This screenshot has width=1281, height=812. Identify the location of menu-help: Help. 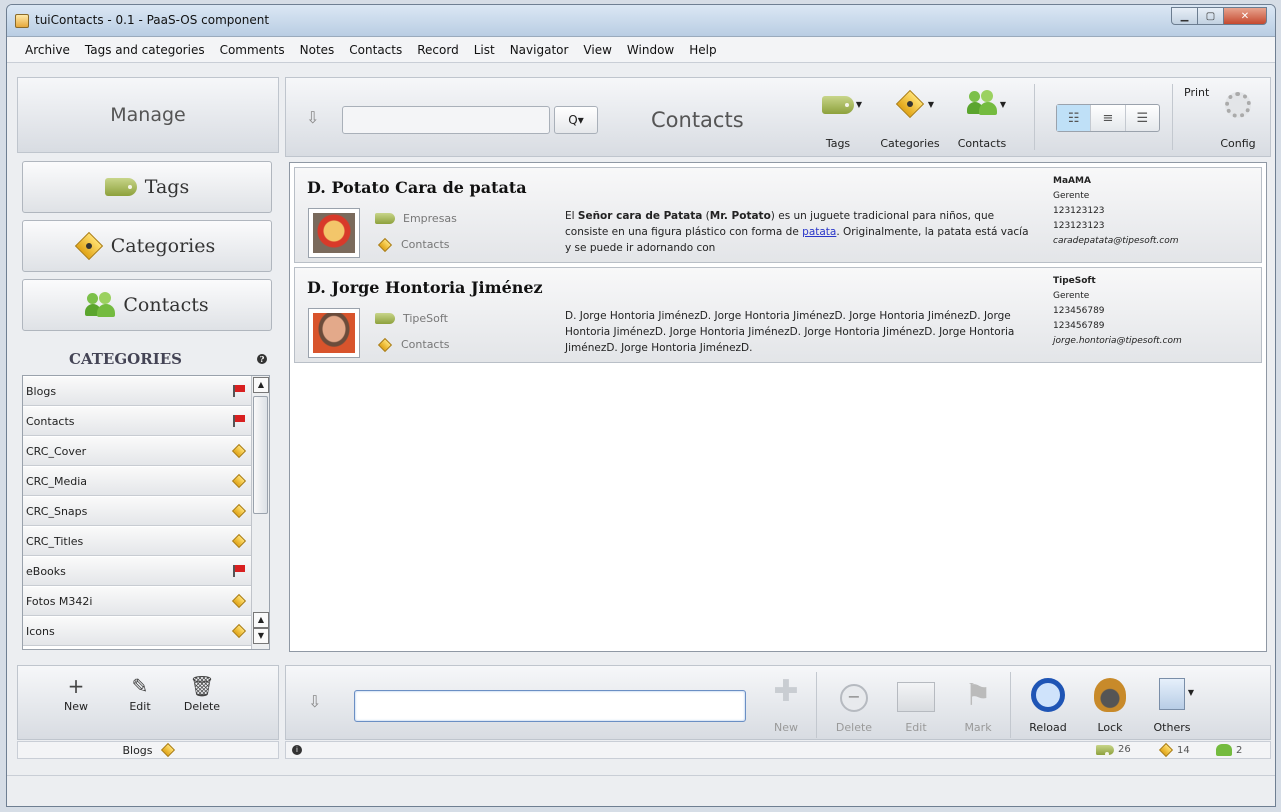
(702, 50).